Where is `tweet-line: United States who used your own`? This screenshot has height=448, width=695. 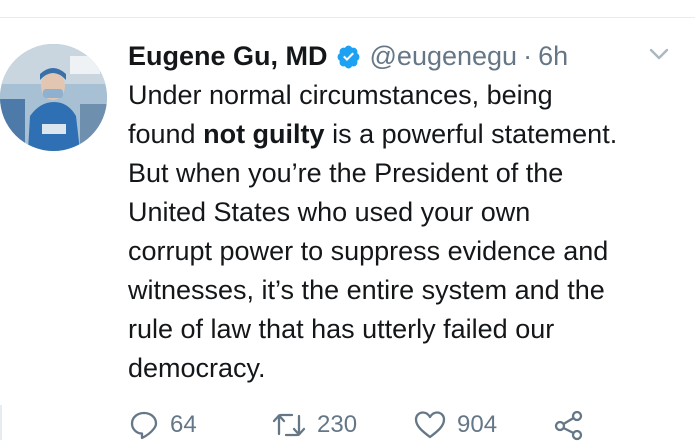
tweet-line: United States who used your own is located at coordinates (329, 212).